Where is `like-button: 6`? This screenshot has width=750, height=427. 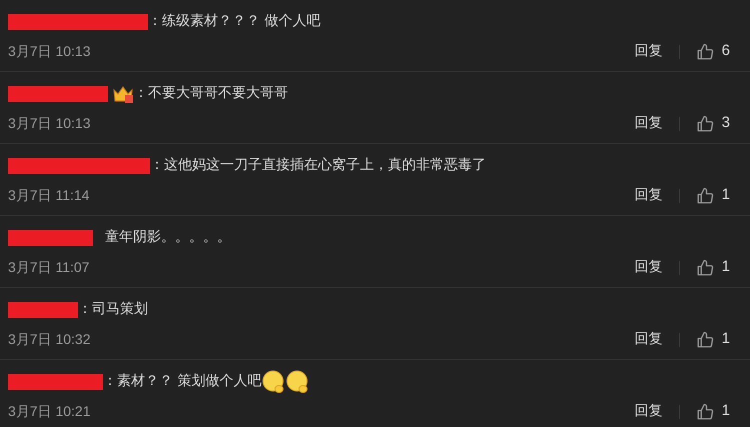
like-button: 6 is located at coordinates (713, 51).